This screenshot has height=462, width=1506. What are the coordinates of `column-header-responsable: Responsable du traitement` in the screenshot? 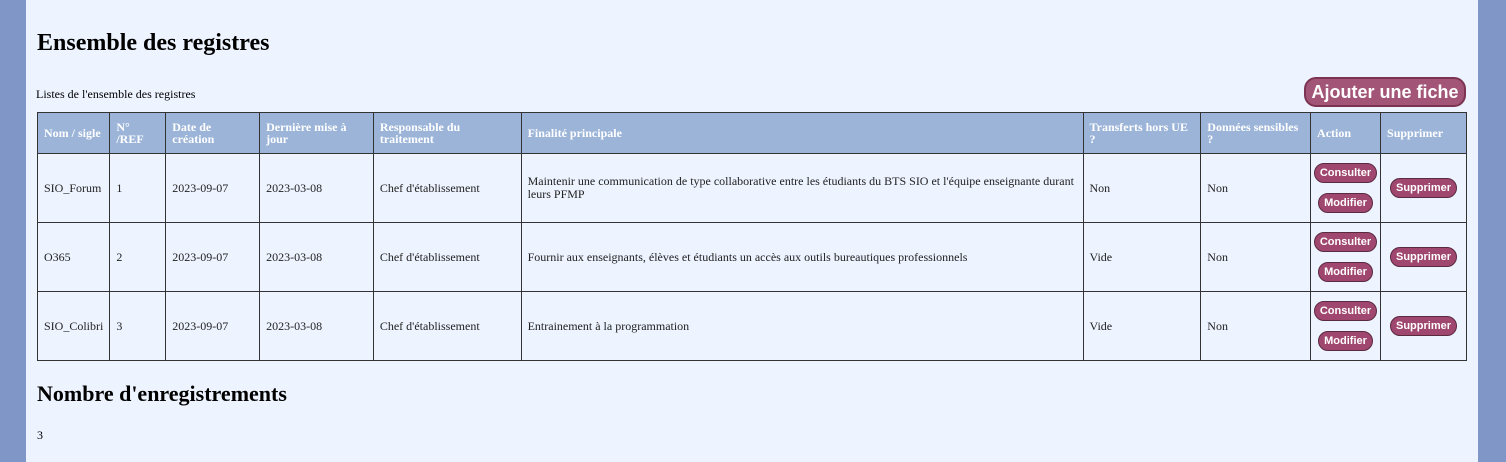 It's located at (447, 133).